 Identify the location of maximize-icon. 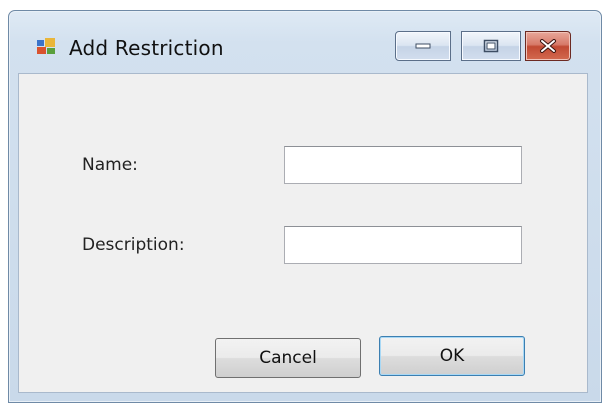
(491, 46).